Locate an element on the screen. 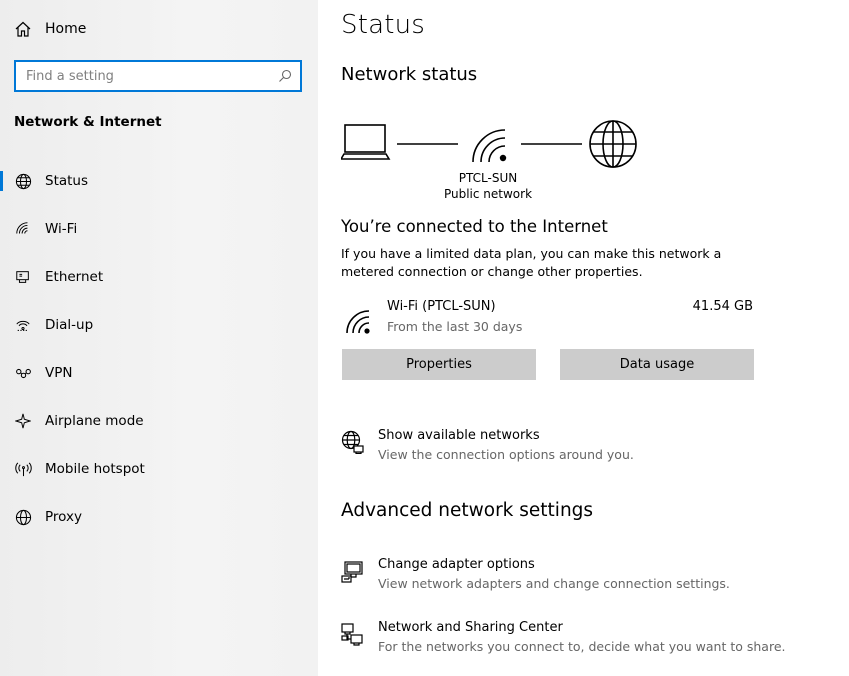  network-type: Public network is located at coordinates (488, 194).